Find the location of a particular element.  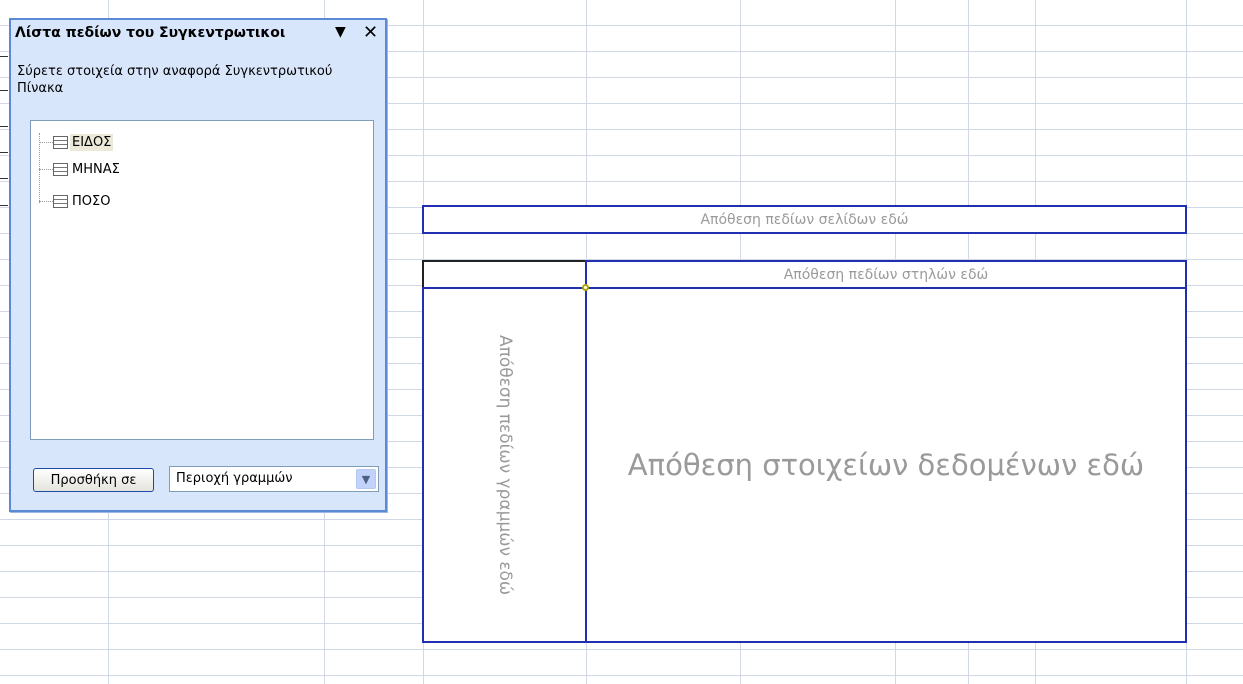

field-item-minas: ΜΗΝΑΣ is located at coordinates (80, 169).